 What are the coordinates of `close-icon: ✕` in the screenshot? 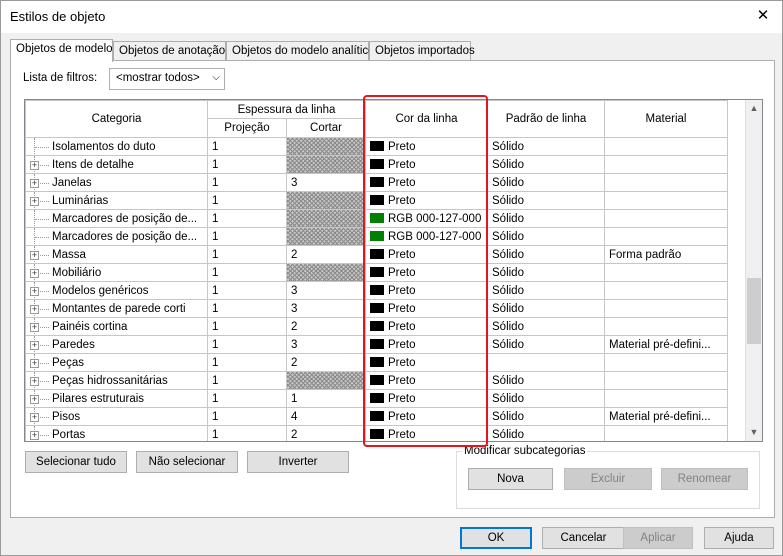 It's located at (763, 16).